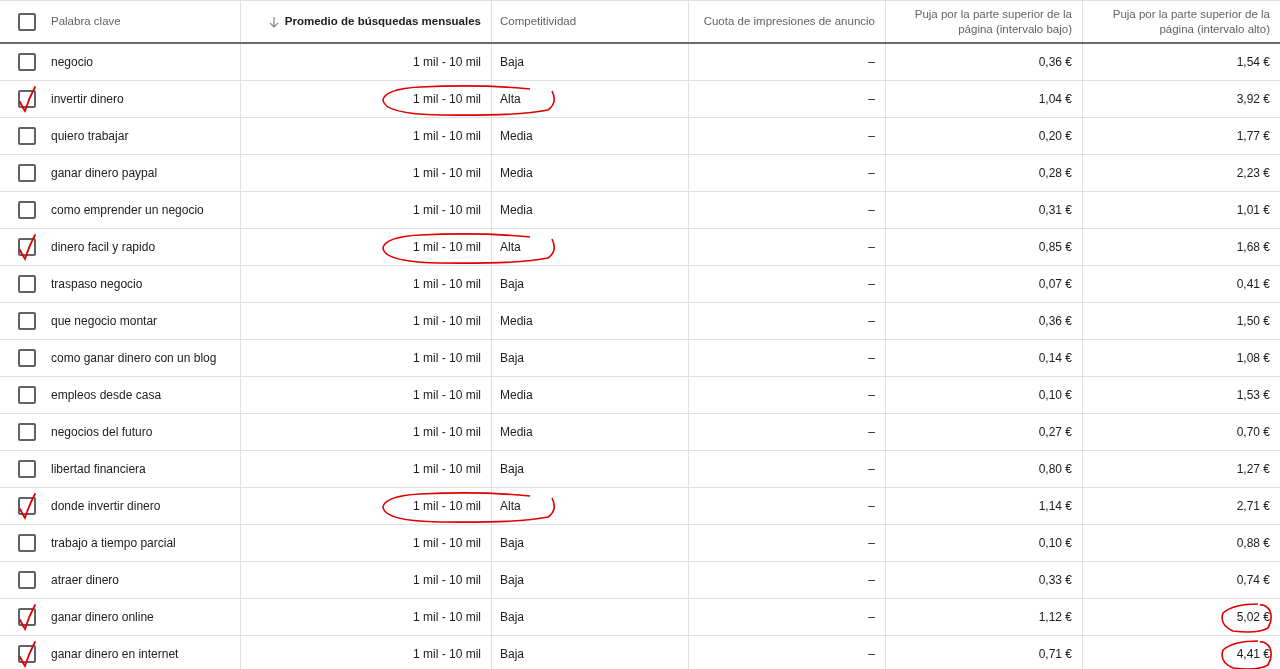 This screenshot has height=669, width=1280. What do you see at coordinates (789, 21) in the screenshot?
I see `column-header: Cuota de impresiones de anuncio` at bounding box center [789, 21].